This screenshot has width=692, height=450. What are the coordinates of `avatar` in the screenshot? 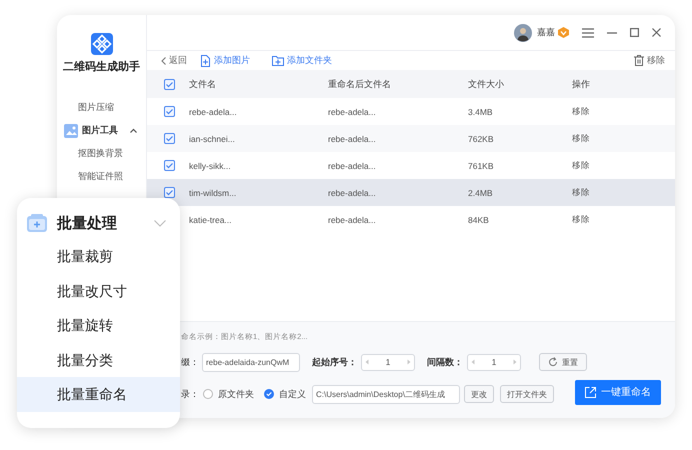 It's located at (523, 33).